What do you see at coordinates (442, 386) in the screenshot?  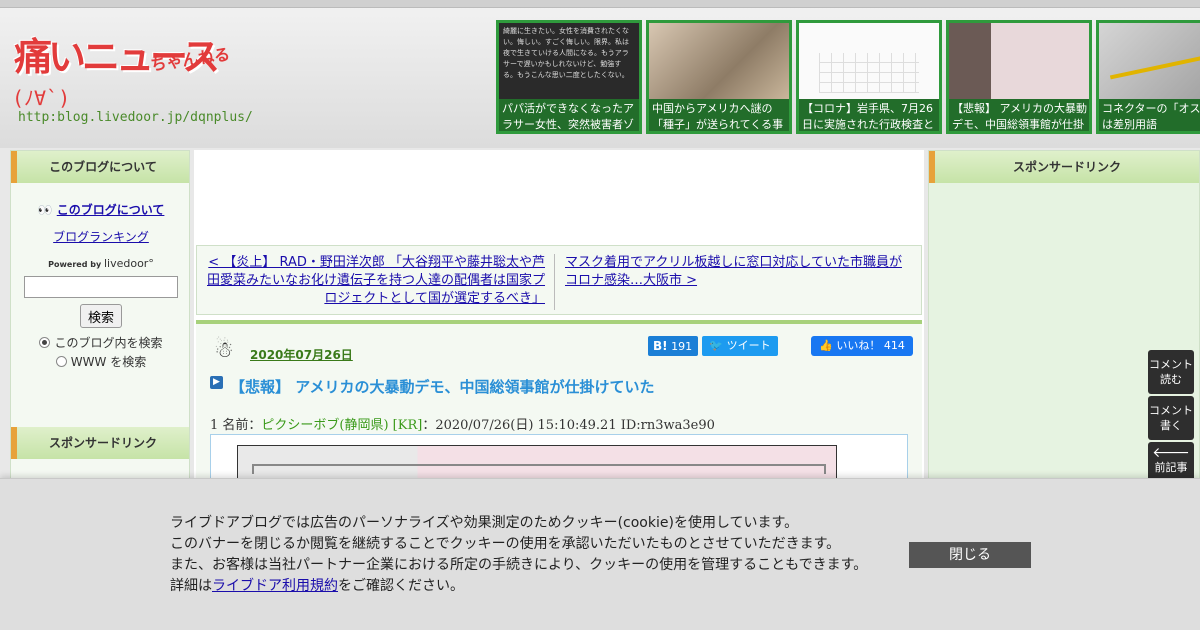 I see `article-title: 【悲報】 アメリカの大暴動デモ、中国総領事館が仕掛けていた` at bounding box center [442, 386].